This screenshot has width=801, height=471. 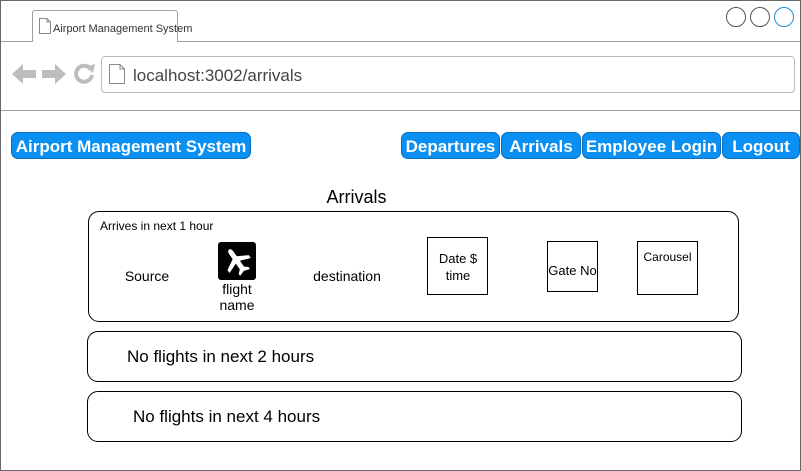 What do you see at coordinates (736, 17) in the screenshot?
I see `minimize-button` at bounding box center [736, 17].